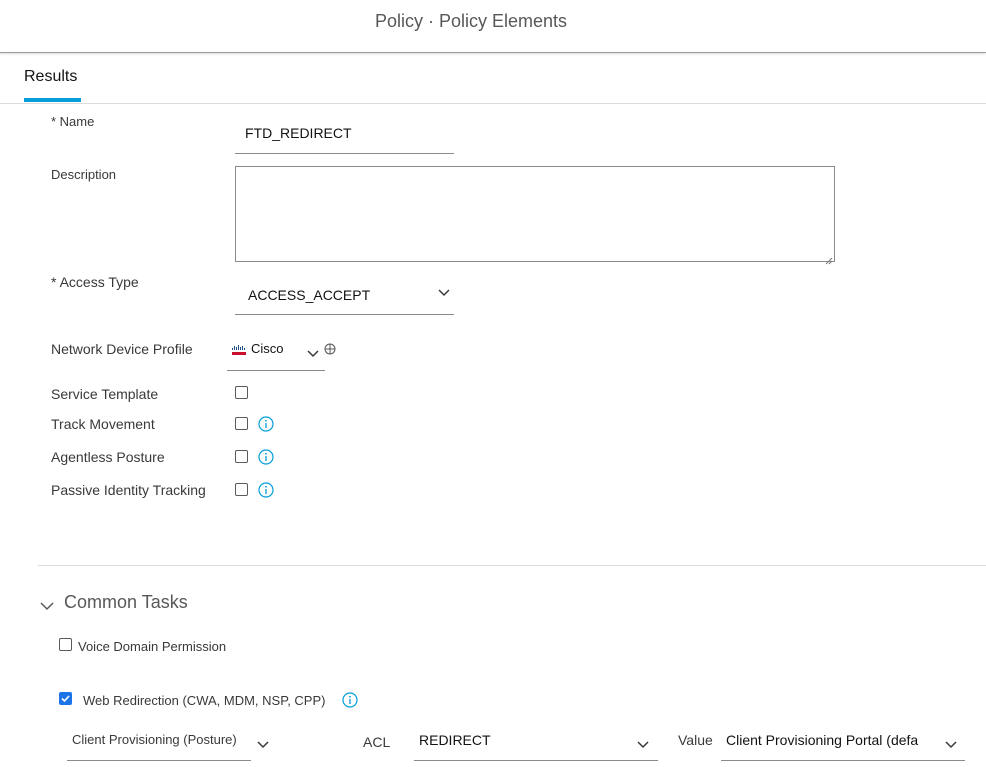  I want to click on portal-value-select: Client Provisioning Portal (defa, so click(843, 743).